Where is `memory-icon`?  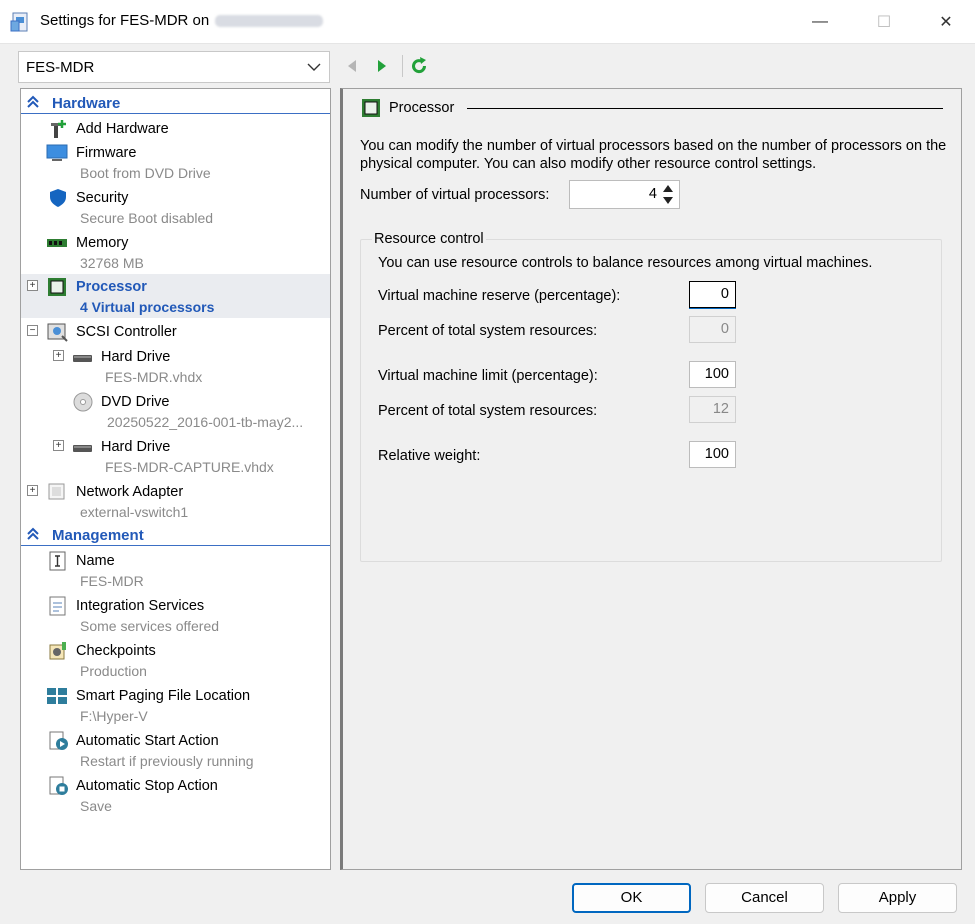
memory-icon is located at coordinates (57, 243).